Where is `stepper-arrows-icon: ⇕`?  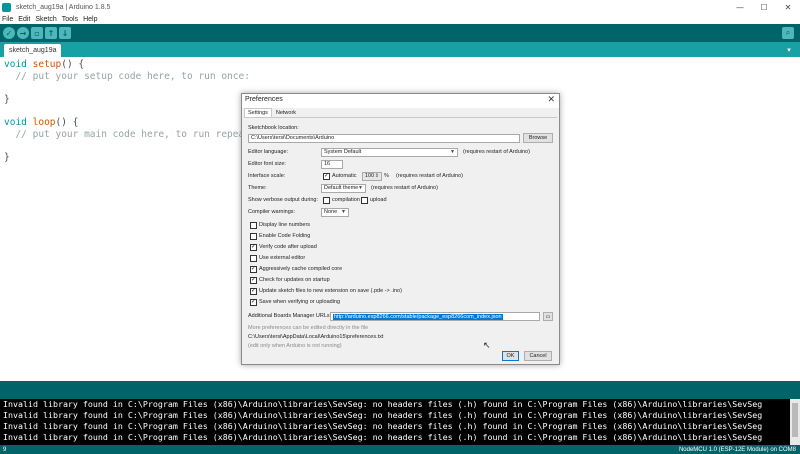 stepper-arrows-icon: ⇕ is located at coordinates (376, 176).